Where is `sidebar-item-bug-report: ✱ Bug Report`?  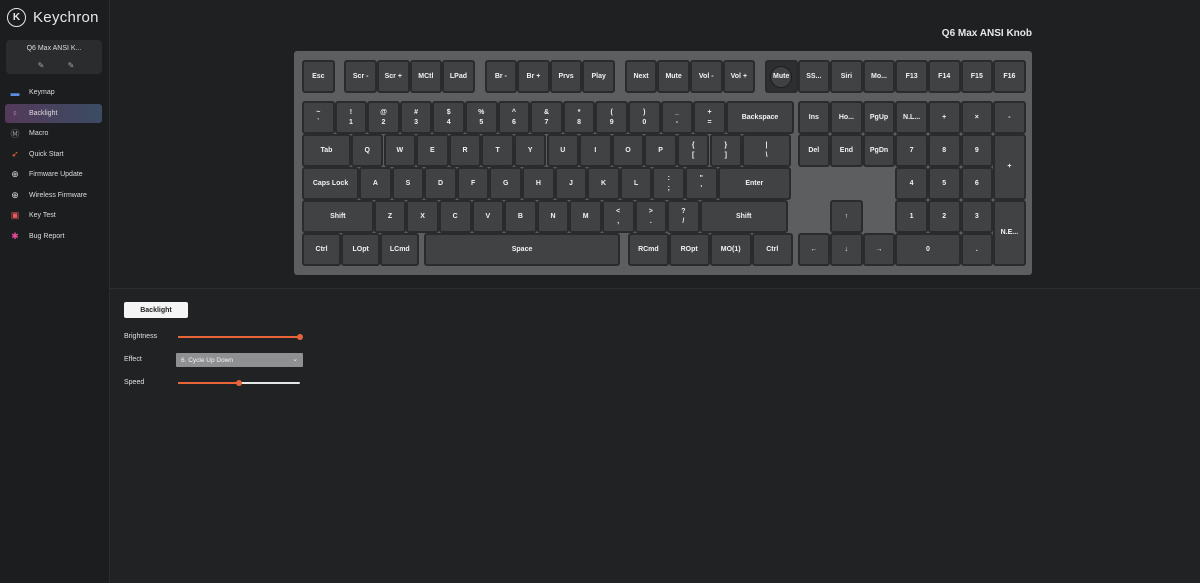
sidebar-item-bug-report: ✱ Bug Report is located at coordinates (53, 236).